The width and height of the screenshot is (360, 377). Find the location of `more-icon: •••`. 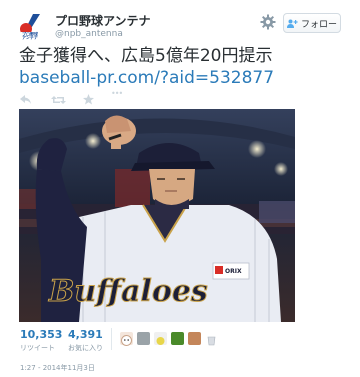

more-icon: ••• is located at coordinates (117, 93).